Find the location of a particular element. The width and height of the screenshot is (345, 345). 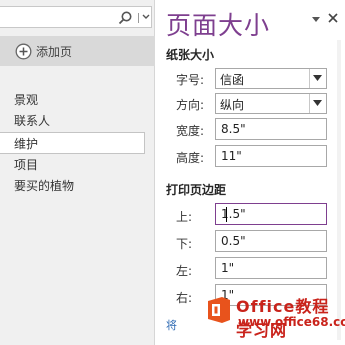

search-box is located at coordinates (76, 17).